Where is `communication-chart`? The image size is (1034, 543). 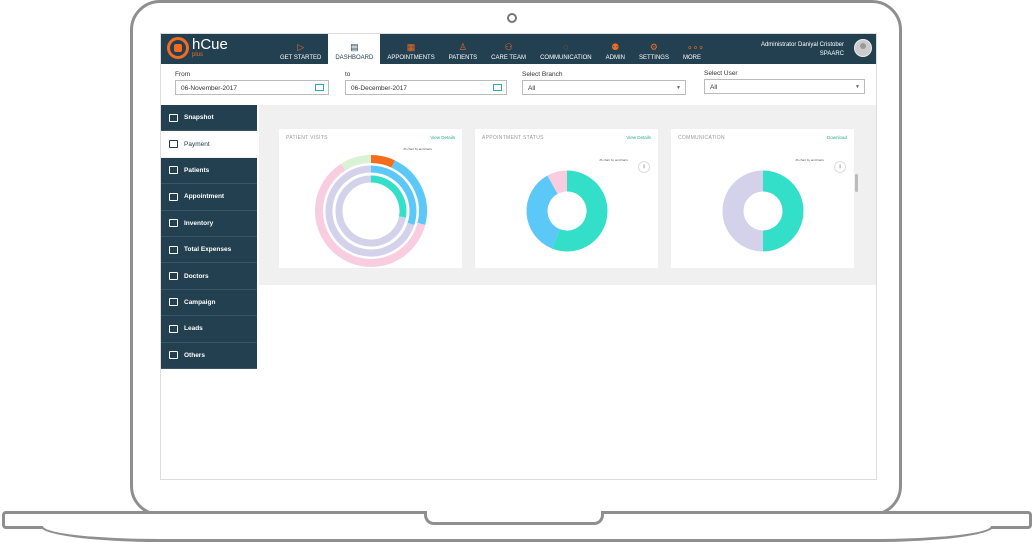 communication-chart is located at coordinates (763, 211).